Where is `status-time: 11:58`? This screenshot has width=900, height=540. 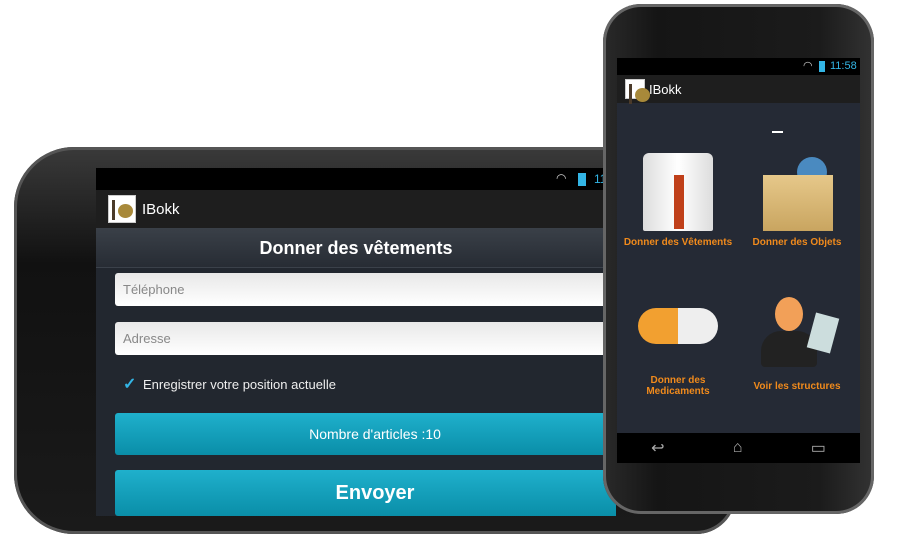
status-time: 11:58 is located at coordinates (843, 66).